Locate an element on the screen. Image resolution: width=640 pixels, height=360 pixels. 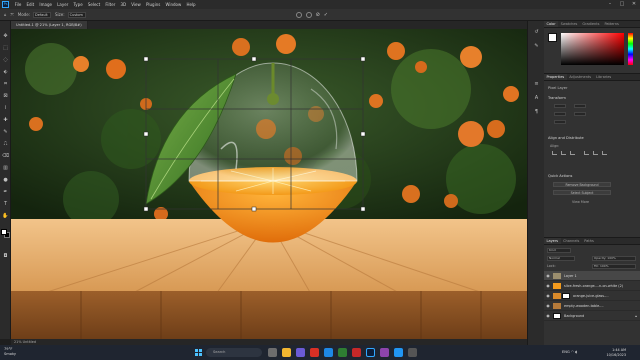
lasso-tool-icon: ◌ is located at coordinates (5, 60).